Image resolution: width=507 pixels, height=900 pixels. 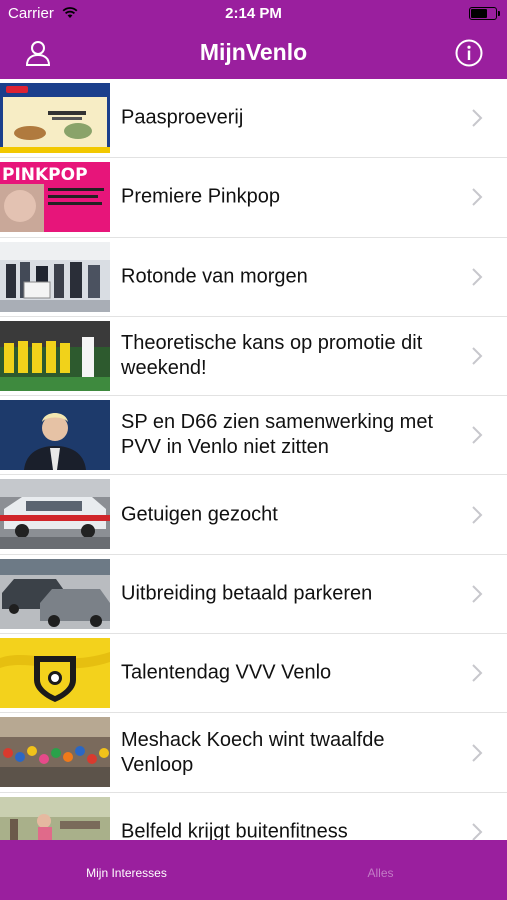 What do you see at coordinates (234, 830) in the screenshot?
I see `article-title: Belfeld krijgt buitenfitness` at bounding box center [234, 830].